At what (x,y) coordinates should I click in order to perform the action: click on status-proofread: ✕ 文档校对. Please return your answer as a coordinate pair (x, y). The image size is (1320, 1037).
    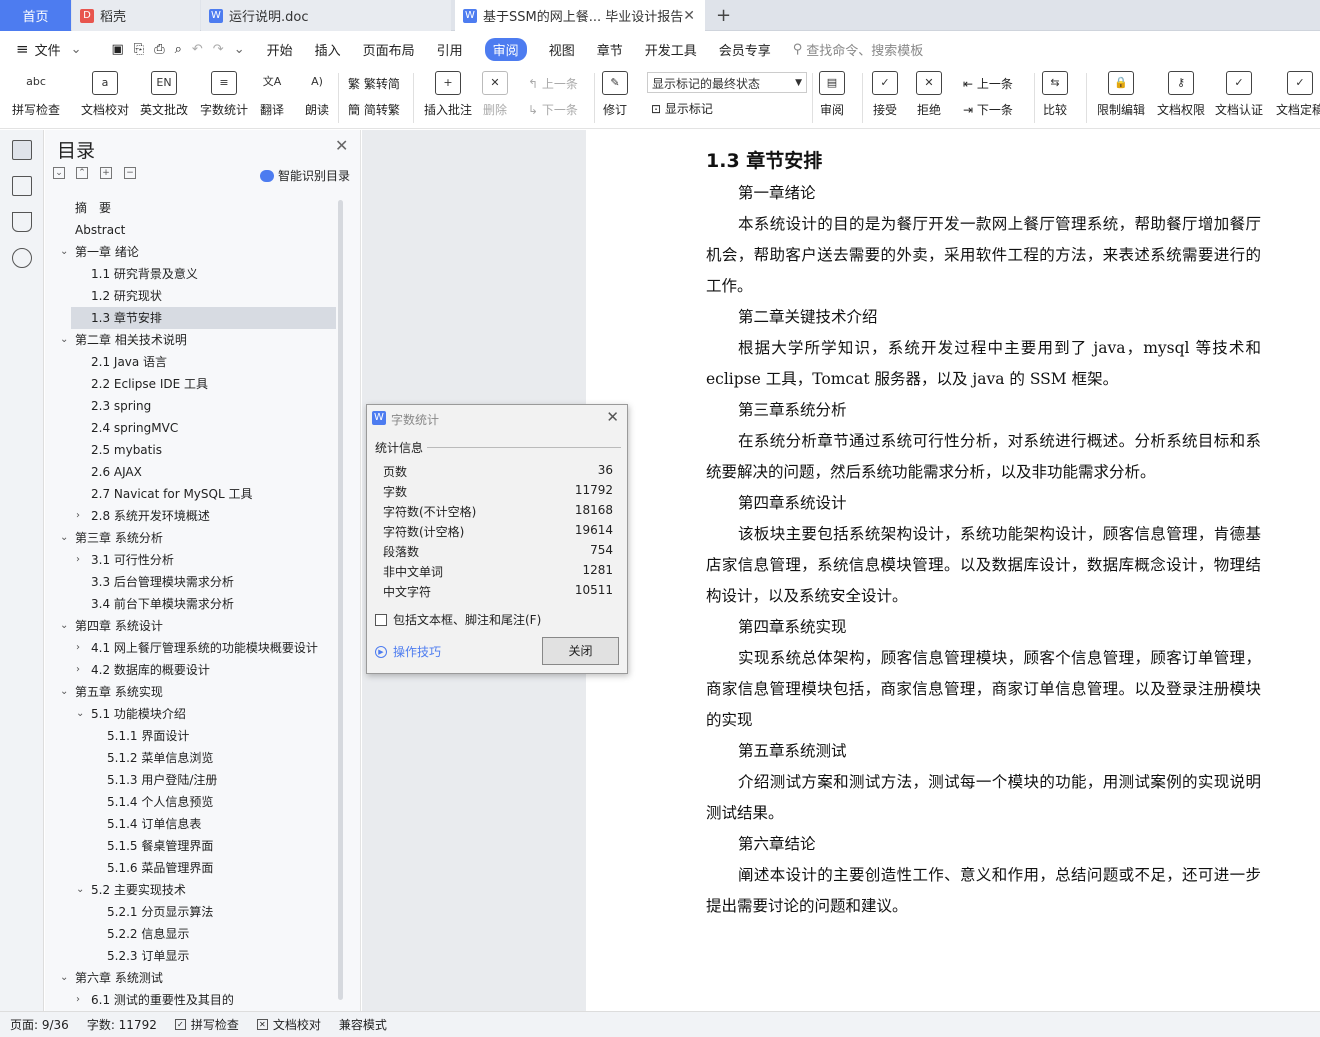
    Looking at the image, I should click on (288, 1024).